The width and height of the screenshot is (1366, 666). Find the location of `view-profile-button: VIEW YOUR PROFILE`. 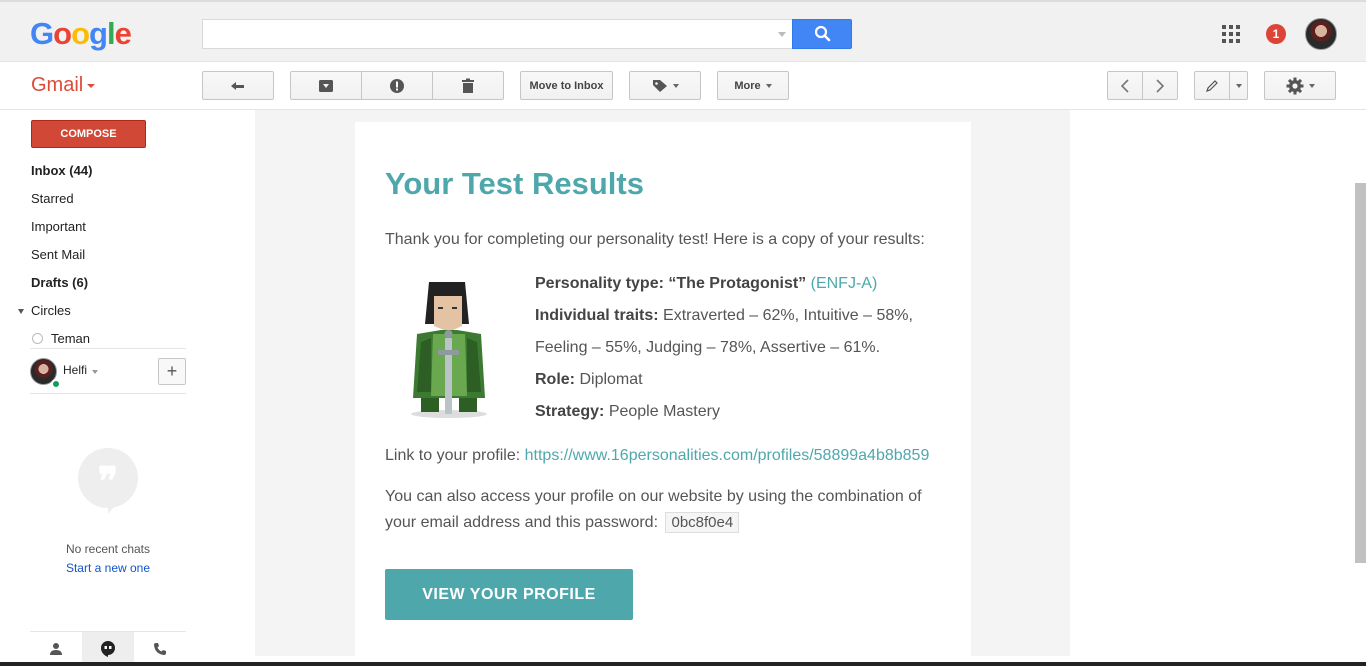

view-profile-button: VIEW YOUR PROFILE is located at coordinates (509, 594).